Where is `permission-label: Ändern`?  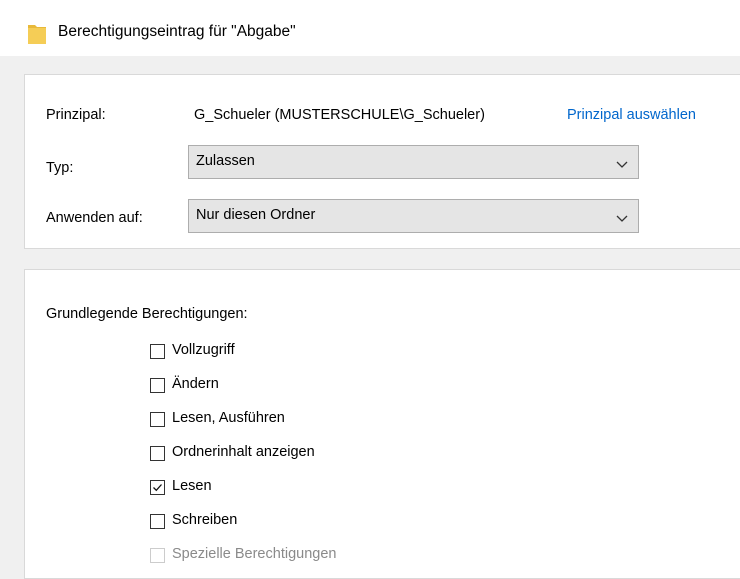
permission-label: Ändern is located at coordinates (195, 384).